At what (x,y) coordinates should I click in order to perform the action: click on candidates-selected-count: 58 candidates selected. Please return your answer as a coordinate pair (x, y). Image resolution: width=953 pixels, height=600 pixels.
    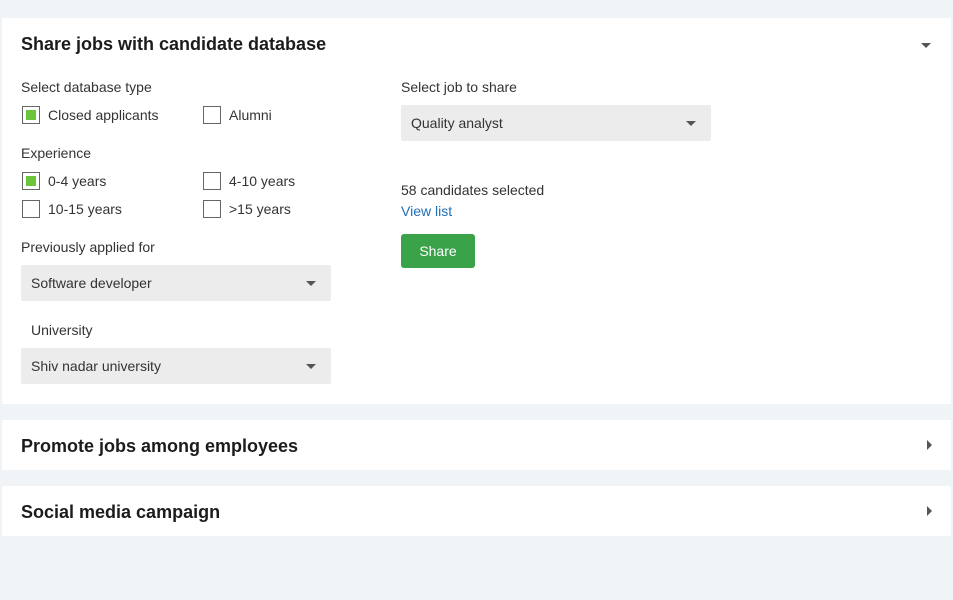
    Looking at the image, I should click on (473, 190).